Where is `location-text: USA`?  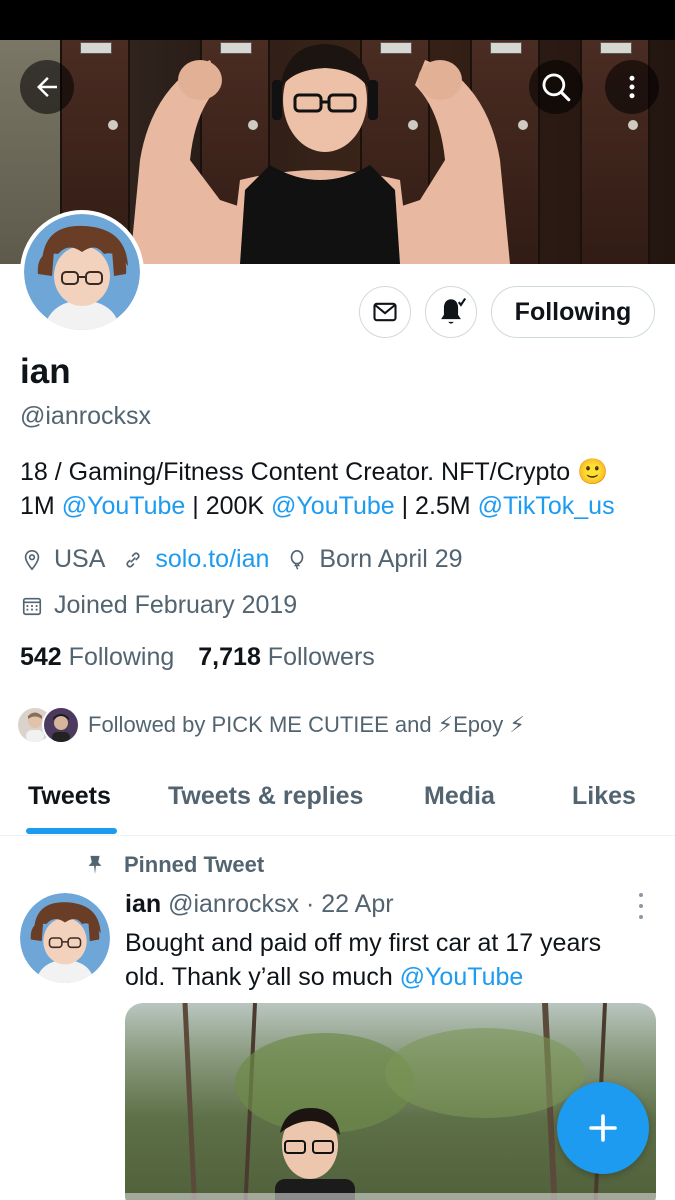
location-text: USA is located at coordinates (80, 559).